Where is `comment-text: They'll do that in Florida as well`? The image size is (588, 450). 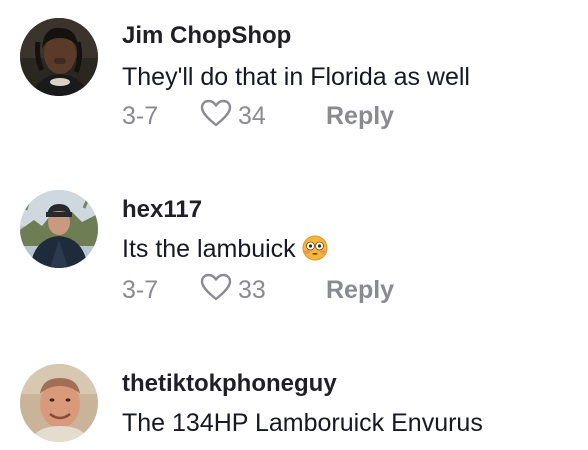 comment-text: They'll do that in Florida as well is located at coordinates (296, 77).